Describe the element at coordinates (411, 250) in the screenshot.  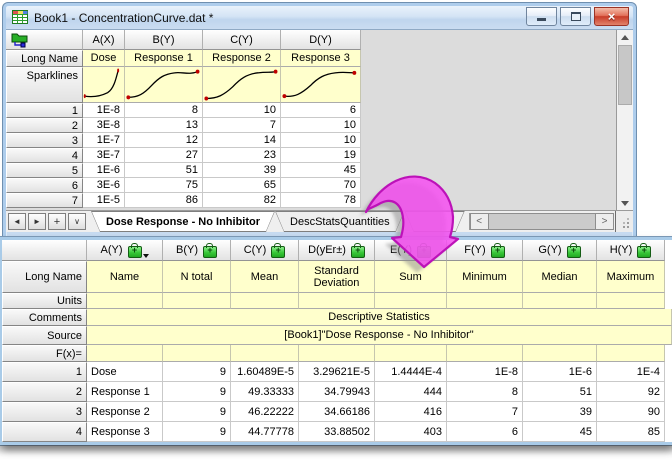
I see `column-header: E(Y) +` at that location.